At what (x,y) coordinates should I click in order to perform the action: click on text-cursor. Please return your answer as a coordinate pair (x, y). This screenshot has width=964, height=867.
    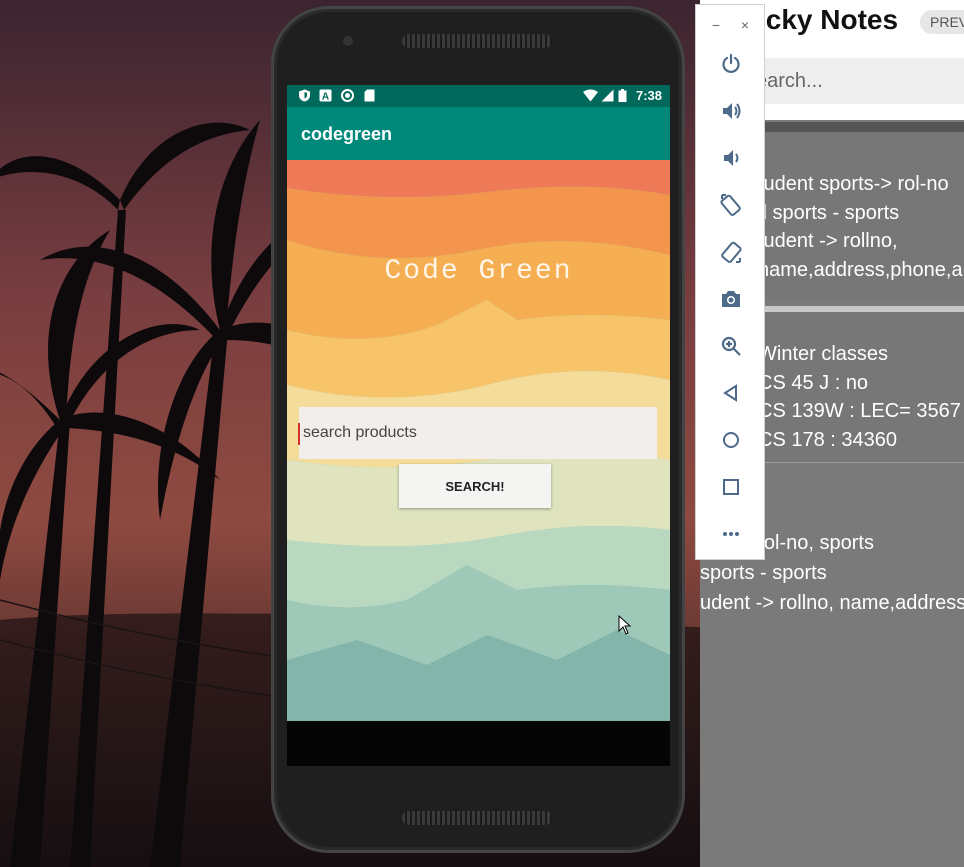
    Looking at the image, I should click on (299, 434).